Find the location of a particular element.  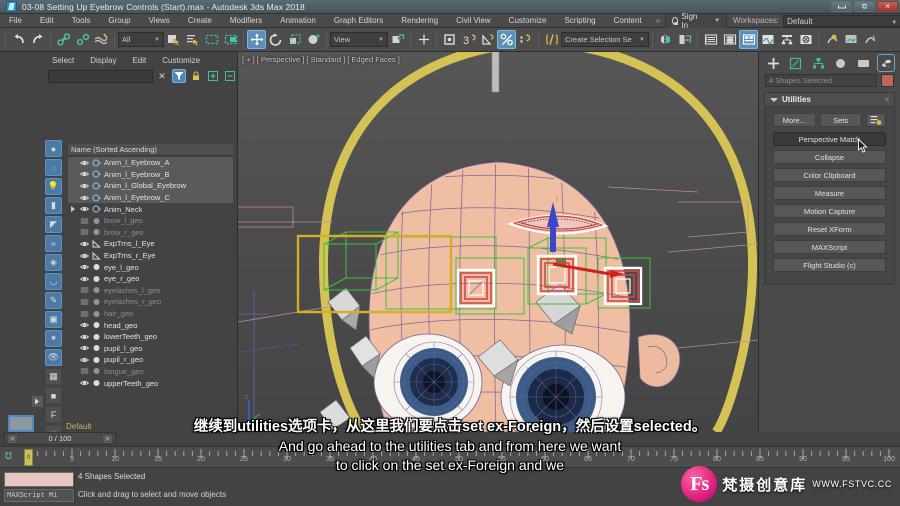

menu-file: File is located at coordinates (15, 21).